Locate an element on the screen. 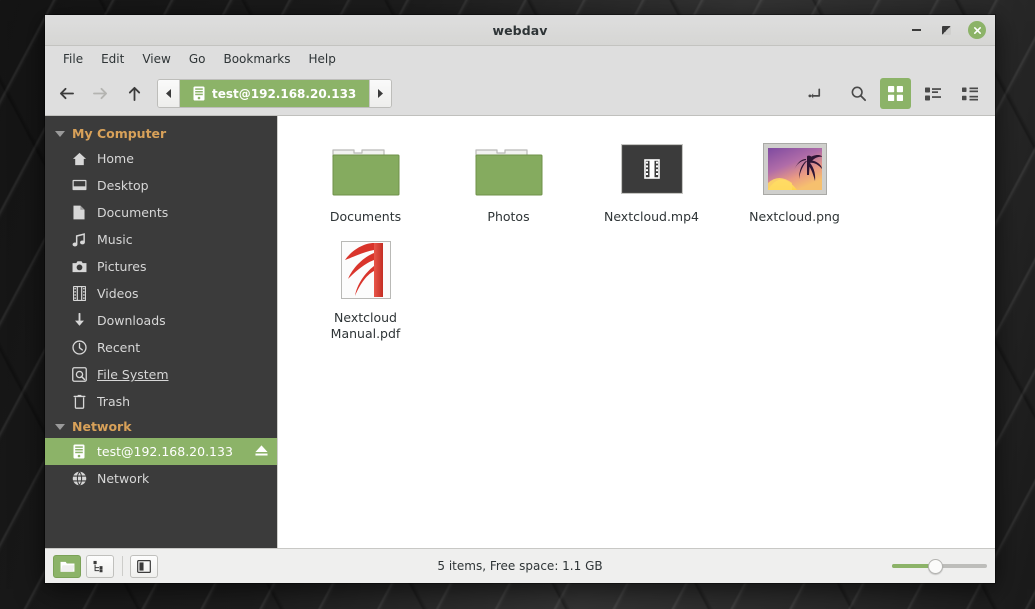 This screenshot has width=1035, height=609. file-item-photos: Photos is located at coordinates (508, 182).